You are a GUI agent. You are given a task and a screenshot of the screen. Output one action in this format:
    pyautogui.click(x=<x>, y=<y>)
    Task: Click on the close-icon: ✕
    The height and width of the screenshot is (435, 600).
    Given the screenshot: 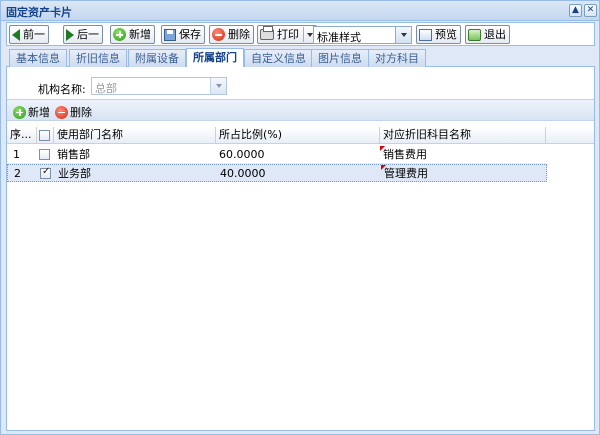 What is the action you would take?
    pyautogui.click(x=590, y=10)
    